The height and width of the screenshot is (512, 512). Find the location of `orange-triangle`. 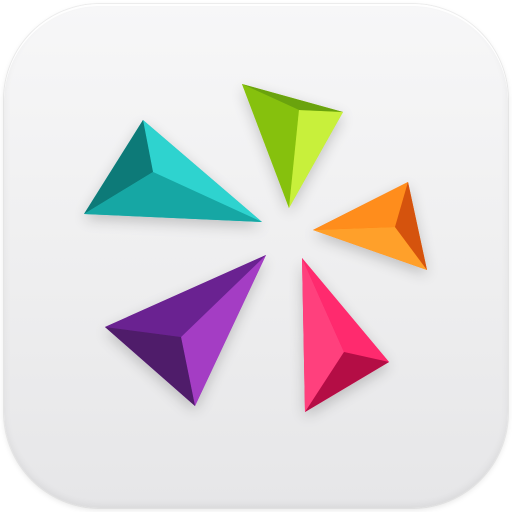

orange-triangle is located at coordinates (370, 226).